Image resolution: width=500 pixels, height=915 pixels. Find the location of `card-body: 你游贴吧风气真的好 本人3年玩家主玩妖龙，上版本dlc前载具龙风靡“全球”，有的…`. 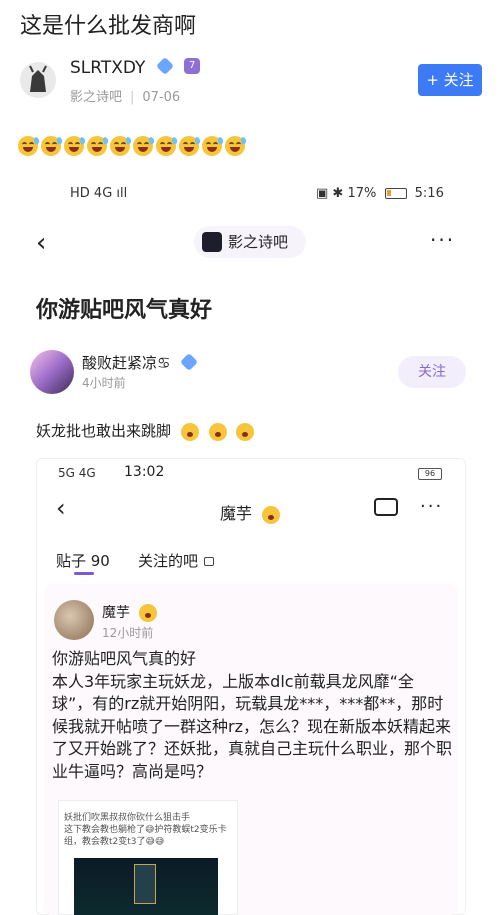

card-body: 你游贴吧风气真的好 本人3年玩家主玩妖龙，上版本dlc前载具龙风靡“全球”，有的… is located at coordinates (252, 715).